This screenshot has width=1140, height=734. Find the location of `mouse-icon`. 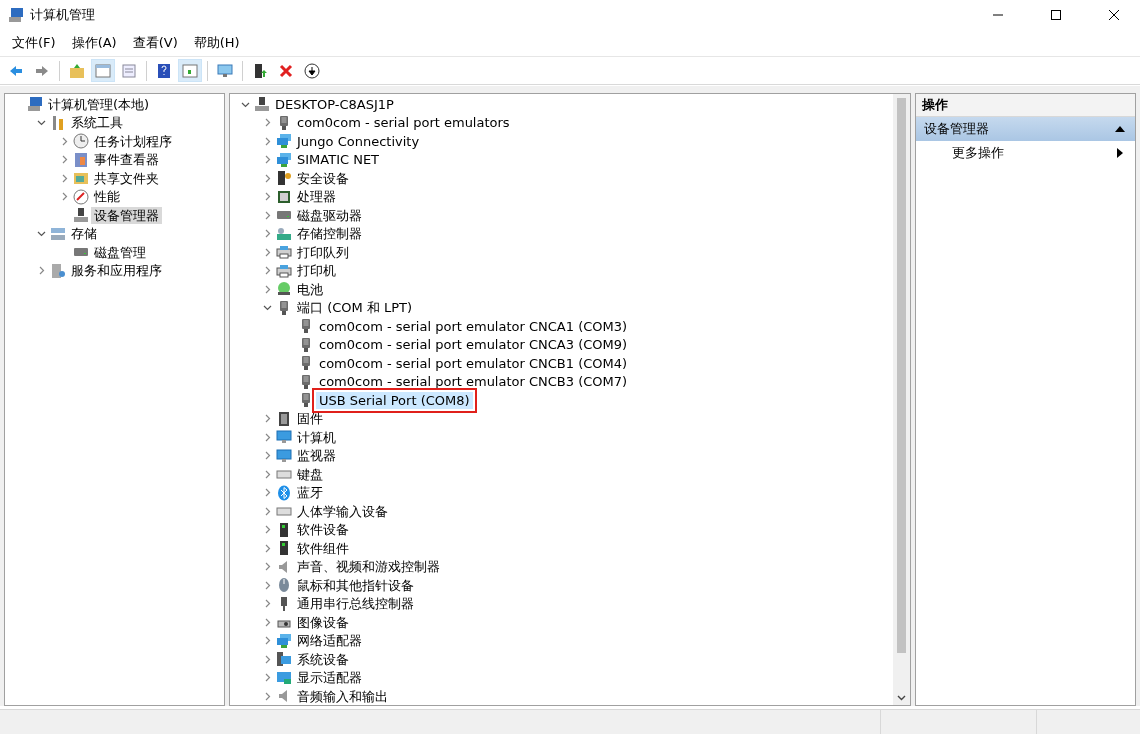

mouse-icon is located at coordinates (284, 585).